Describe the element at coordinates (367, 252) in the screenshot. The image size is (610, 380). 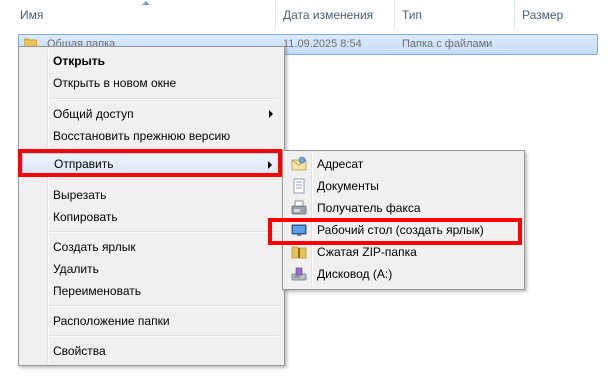
I see `send-to-item-label: Сжатая ZIP-папка` at that location.